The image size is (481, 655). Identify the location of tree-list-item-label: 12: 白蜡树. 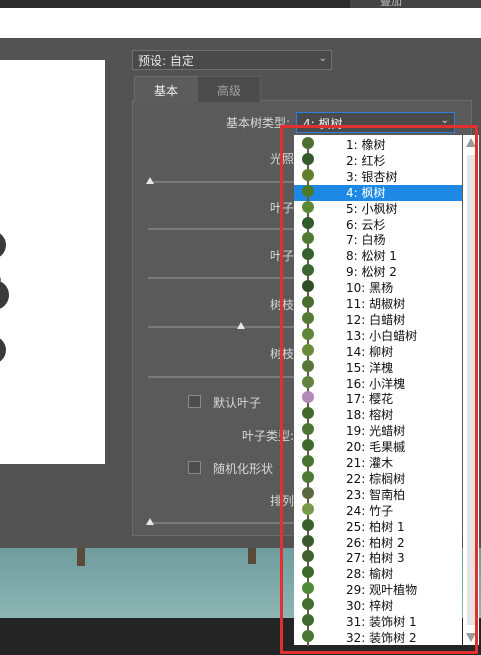
(376, 319).